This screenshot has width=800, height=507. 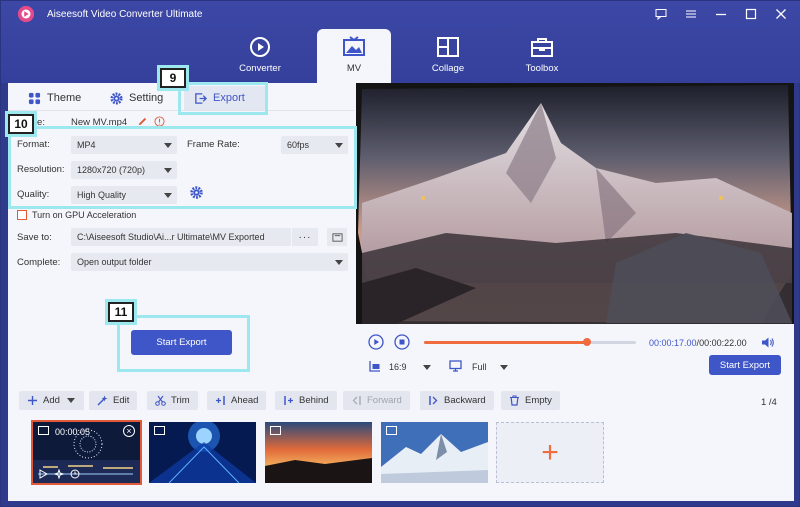 I want to click on progress-handle, so click(x=587, y=342).